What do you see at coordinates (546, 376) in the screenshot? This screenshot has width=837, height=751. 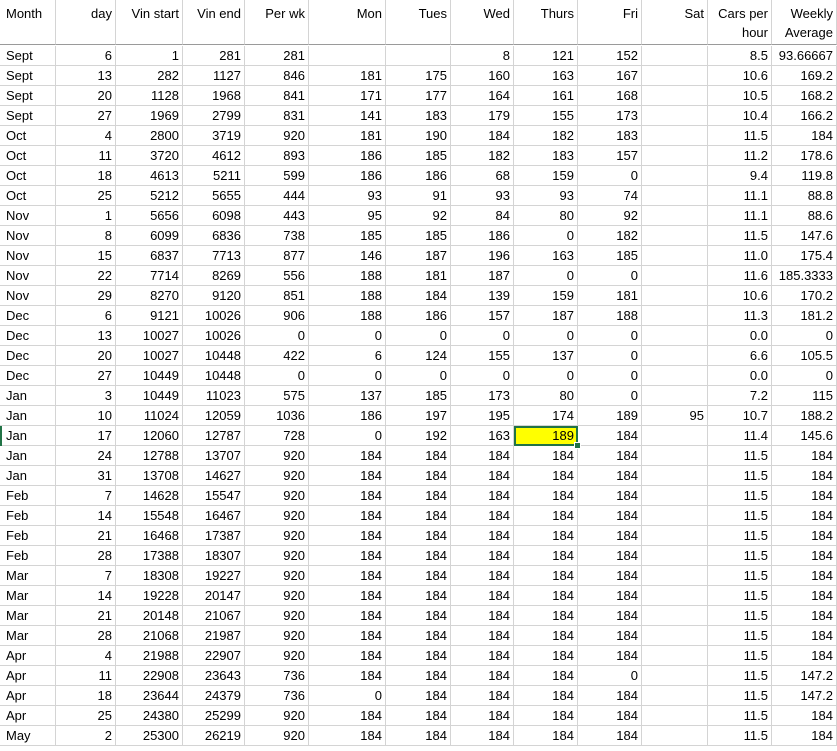 I see `cell-thurs: 0` at bounding box center [546, 376].